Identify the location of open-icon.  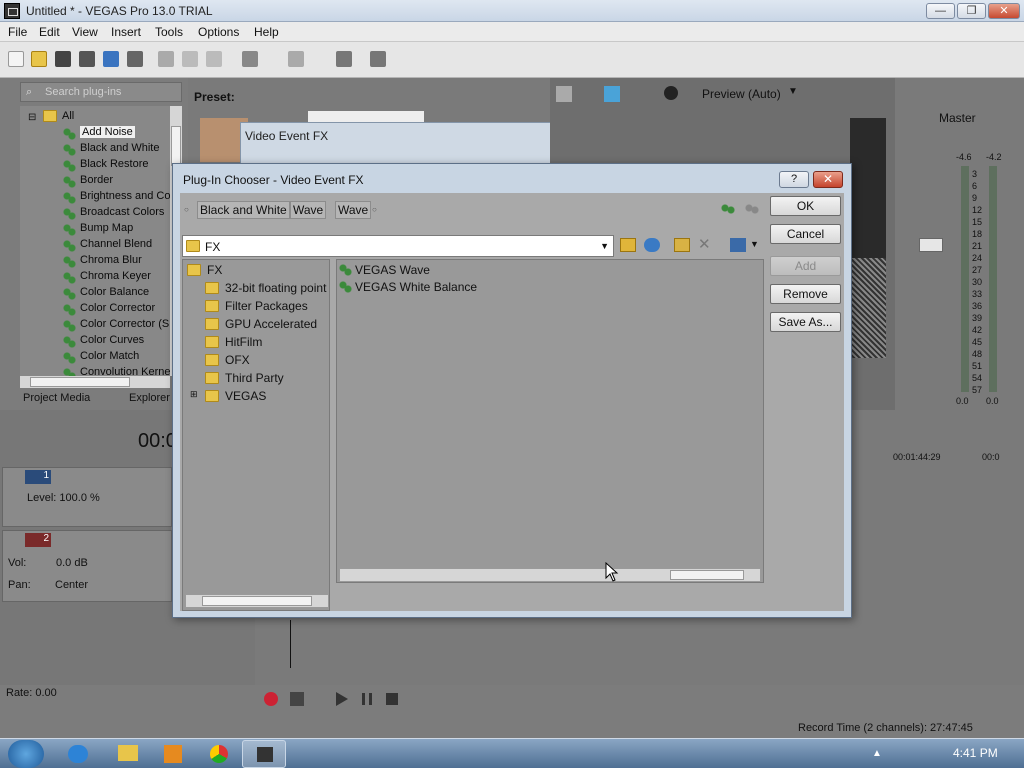
(39, 59).